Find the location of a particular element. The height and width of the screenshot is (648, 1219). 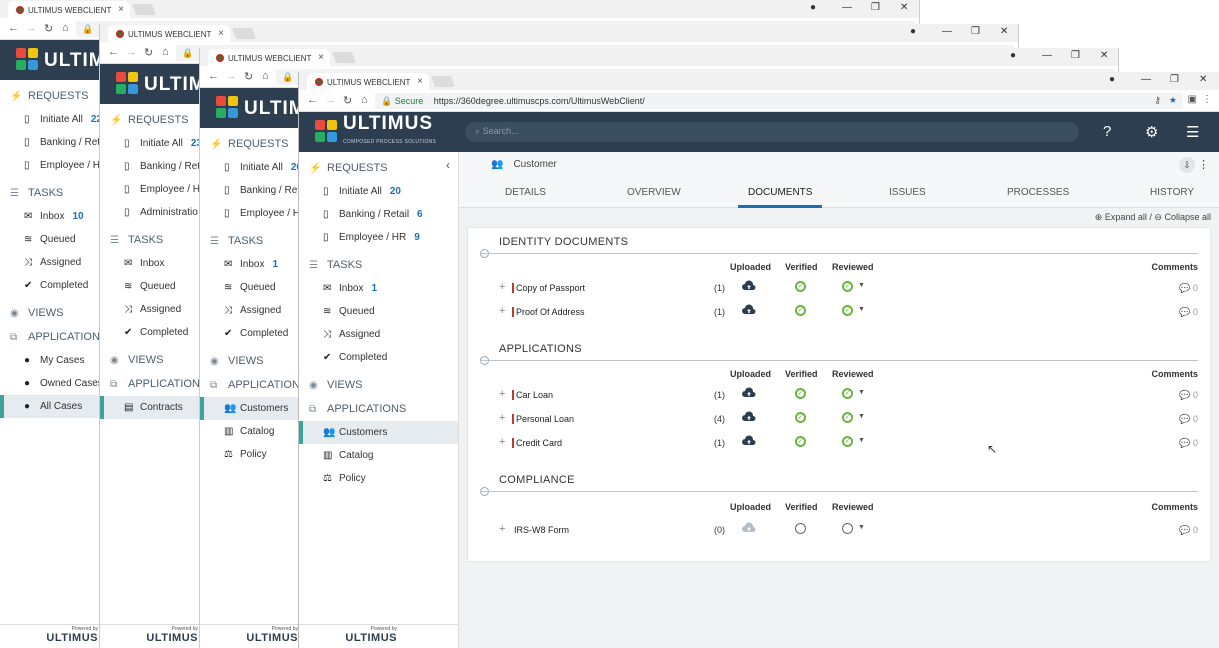

sidebar-item-policy: ⚖ Policy is located at coordinates (378, 478).